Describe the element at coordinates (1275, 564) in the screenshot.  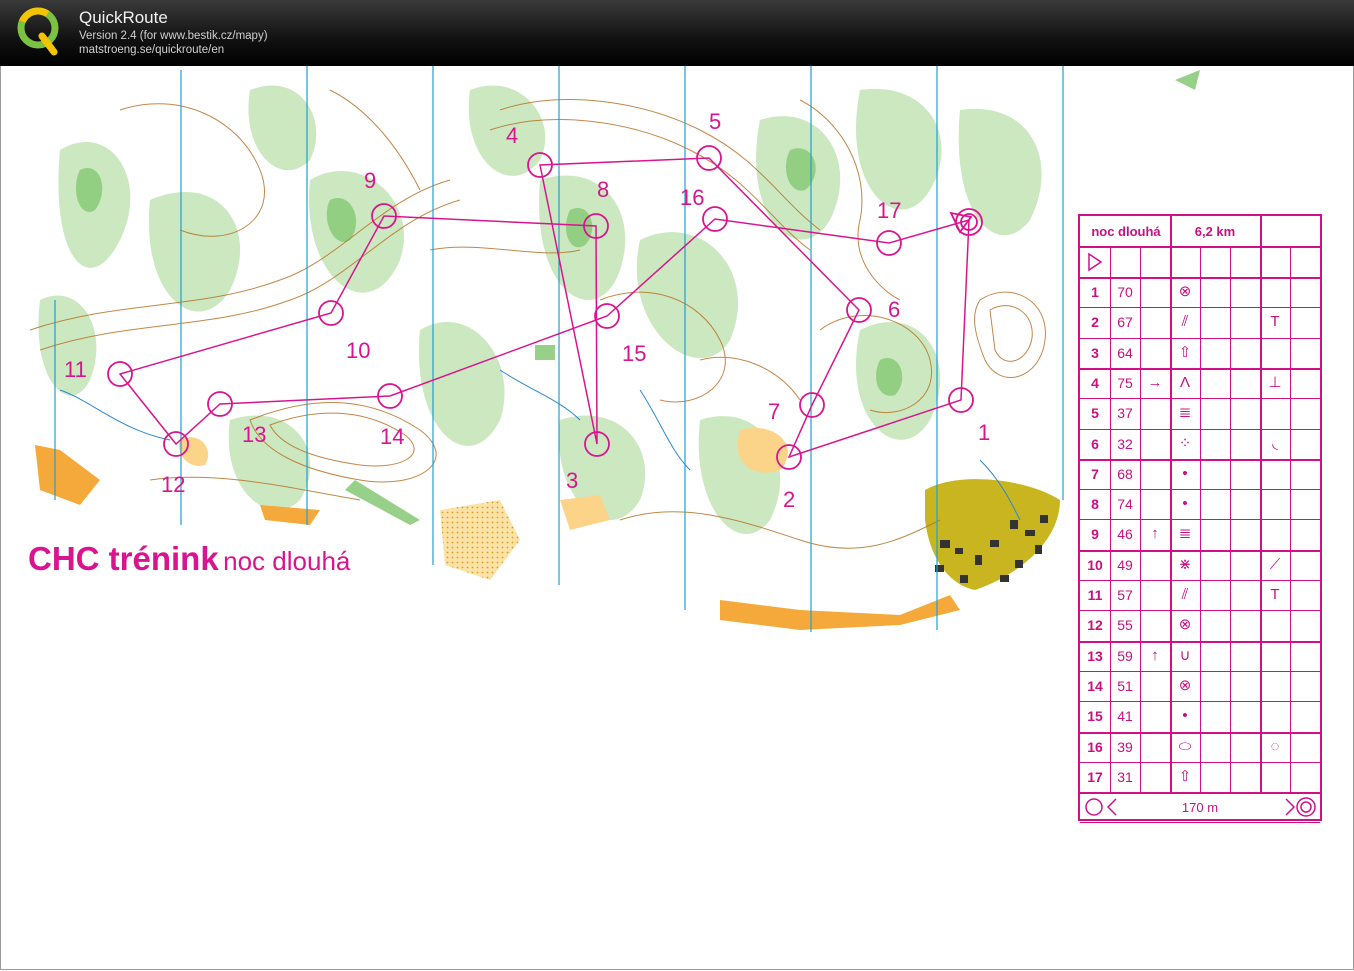
I see `control-appearance-icon: ⟋` at that location.